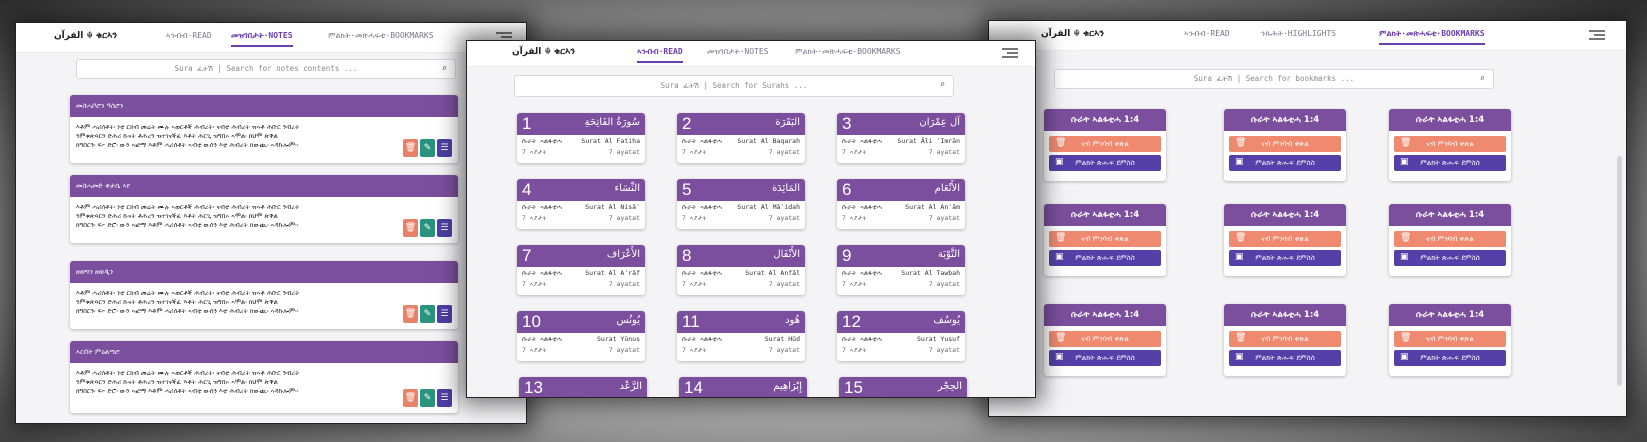 The height and width of the screenshot is (442, 1647). I want to click on search-input: Sura ፈትሽ | Search for Surahs ... ⌕, so click(734, 86).